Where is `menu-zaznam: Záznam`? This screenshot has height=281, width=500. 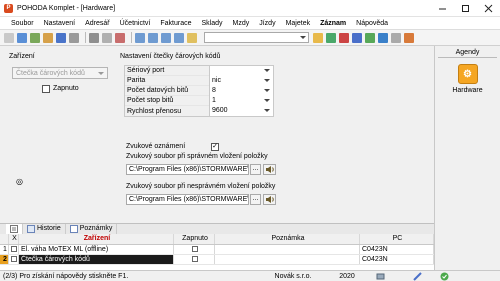 menu-zaznam: Záznam is located at coordinates (333, 23).